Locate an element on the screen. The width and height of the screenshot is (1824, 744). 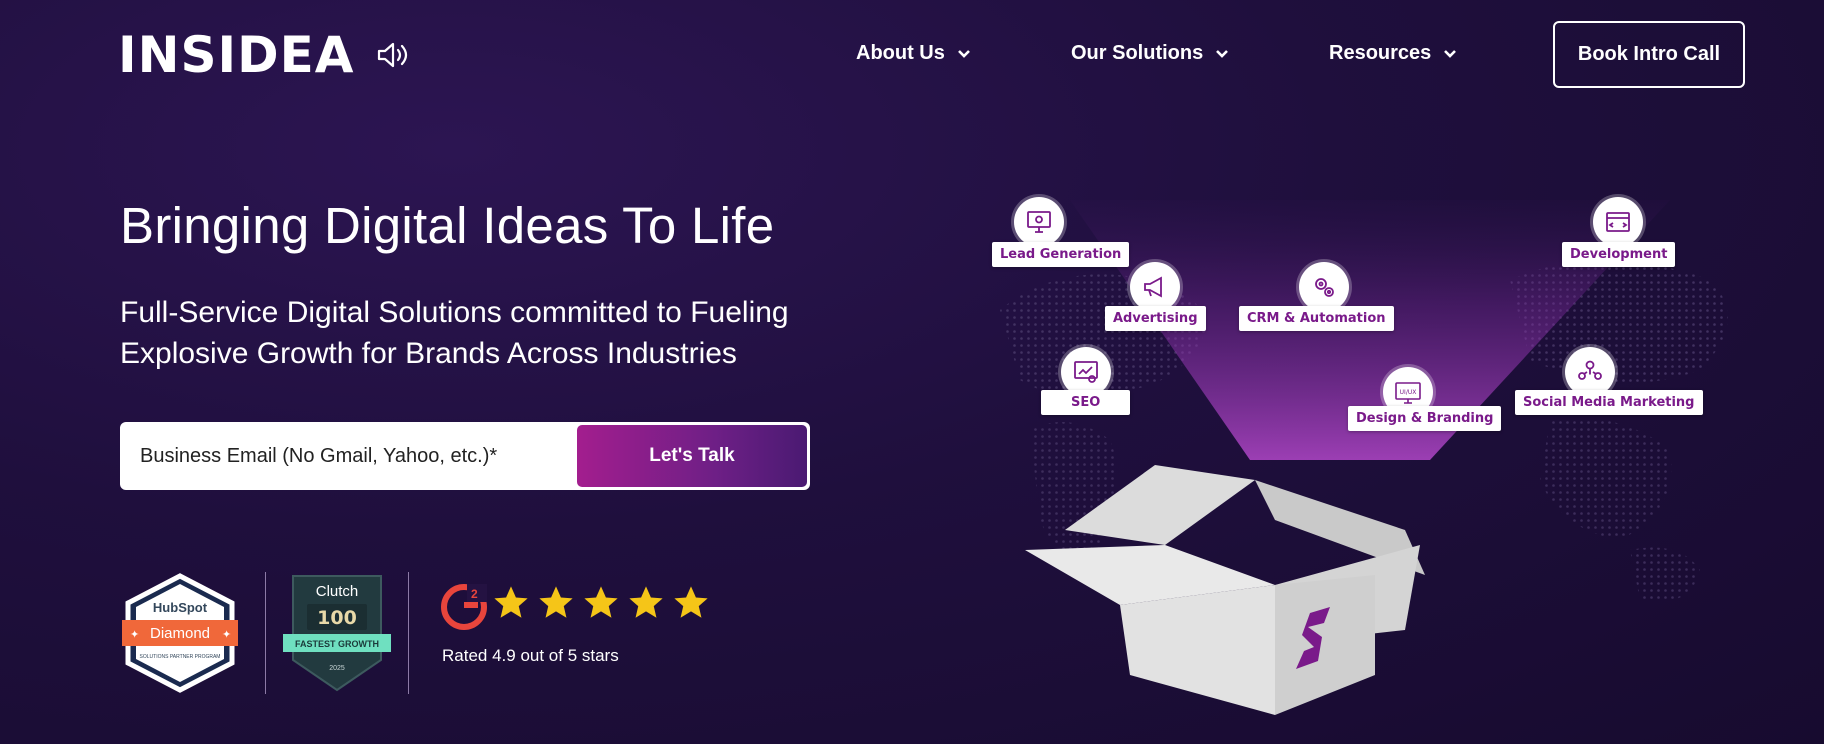
clutch-brand-text: Clutch is located at coordinates (337, 591).